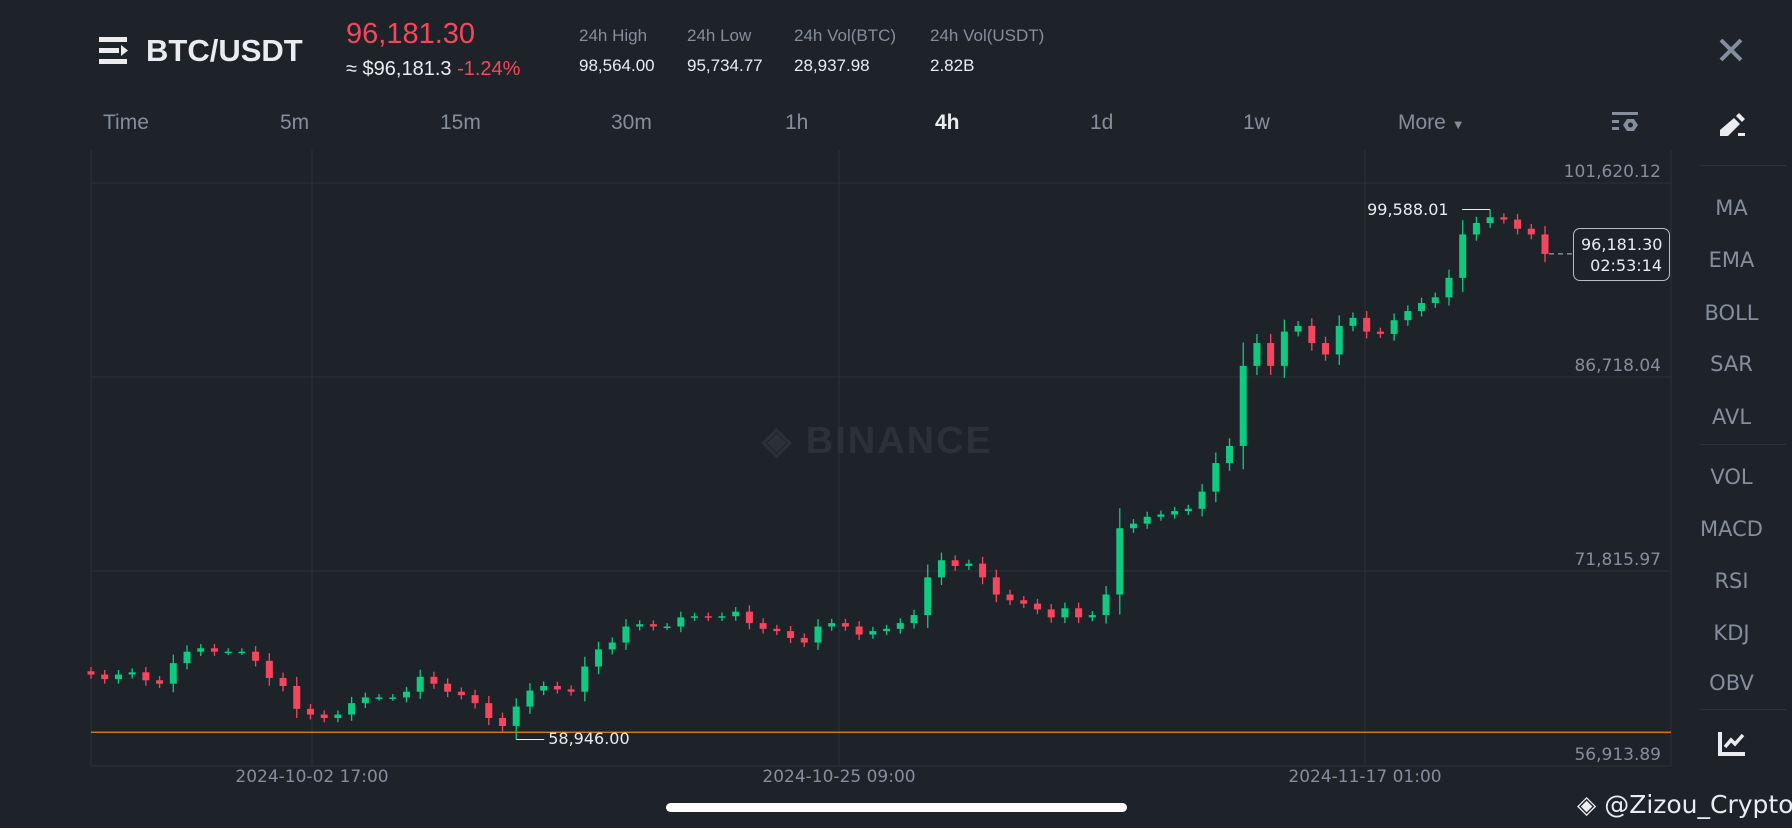 Image resolution: width=1792 pixels, height=828 pixels. I want to click on current-price-box: 96,181.30 02:53:14, so click(1621, 254).